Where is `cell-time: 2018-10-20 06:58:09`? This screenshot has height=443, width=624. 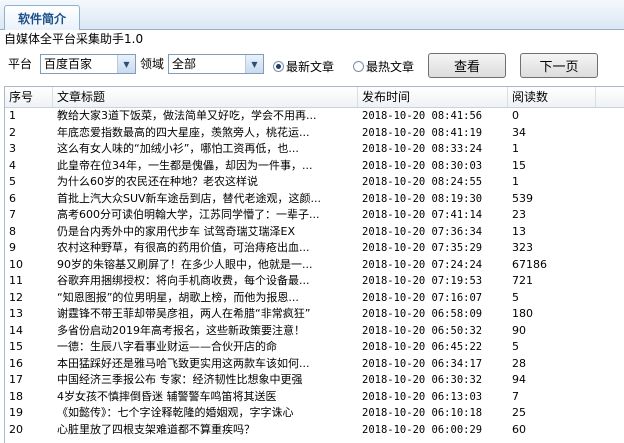
cell-time: 2018-10-20 06:58:09 is located at coordinates (422, 314).